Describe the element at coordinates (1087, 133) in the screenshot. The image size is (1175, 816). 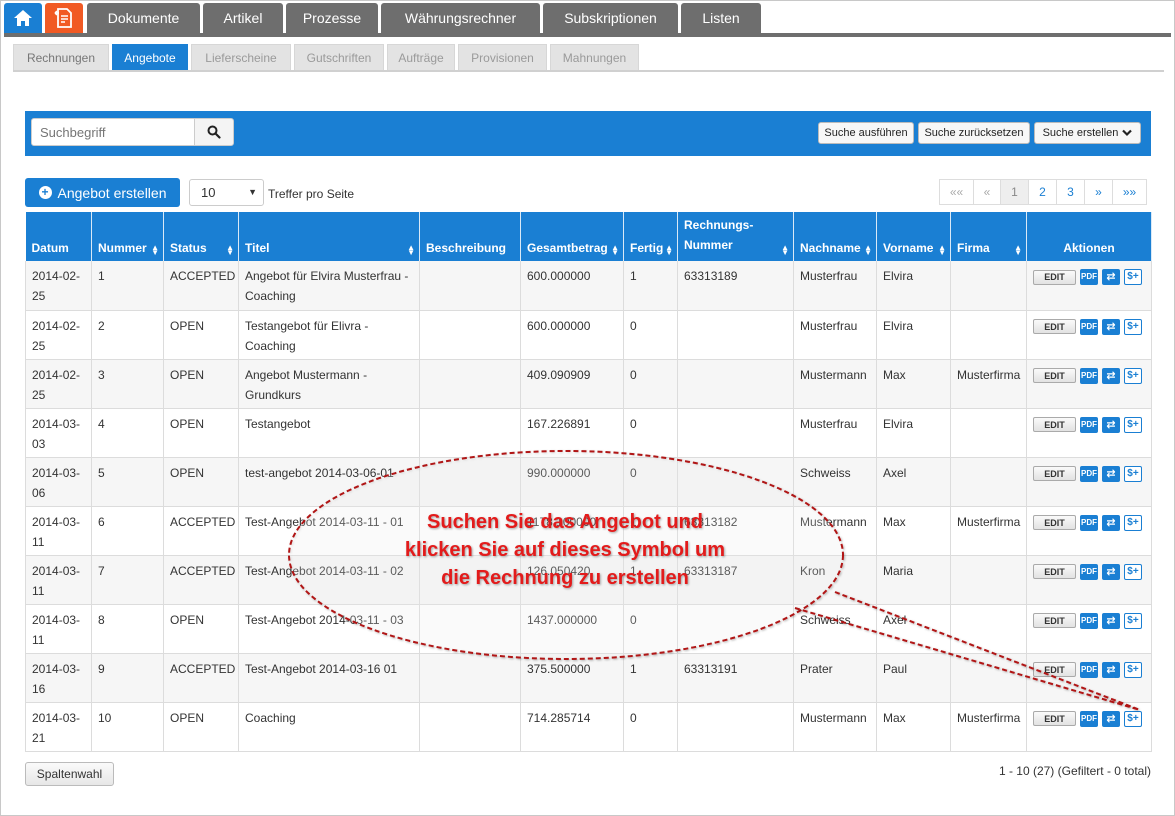
I see `create-search-button: Suche erstellen` at that location.